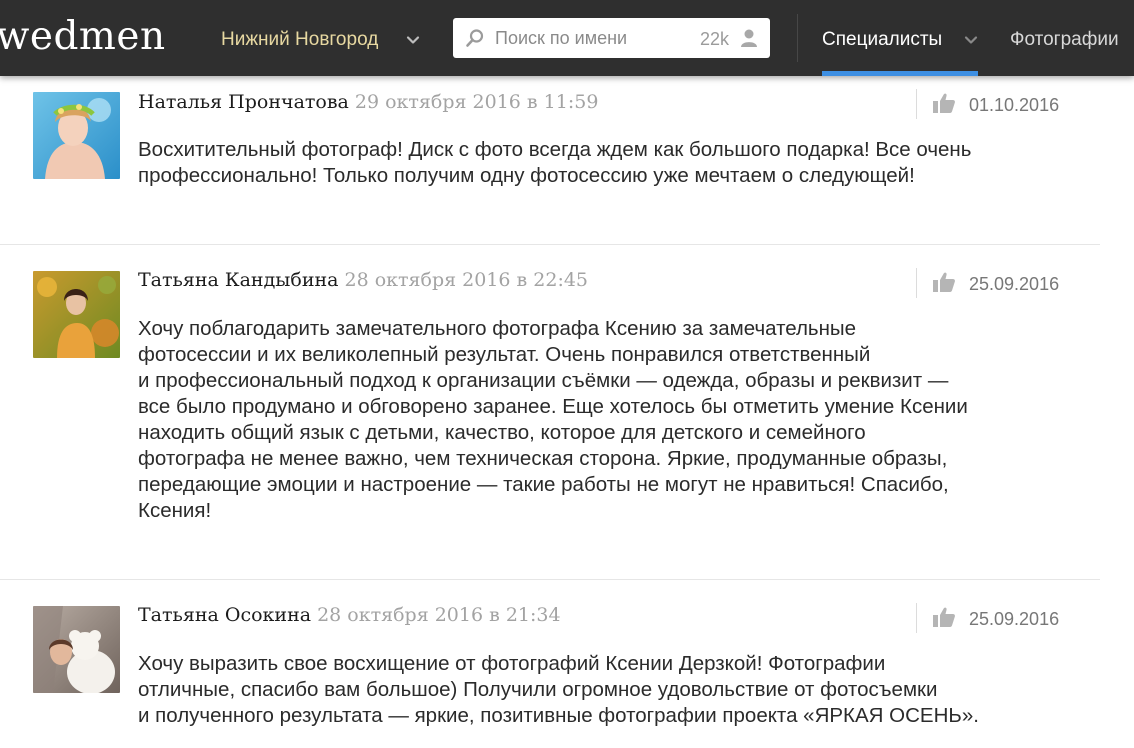 The image size is (1134, 748). What do you see at coordinates (1064, 40) in the screenshot?
I see `nav-tab-photos: Фотографии` at bounding box center [1064, 40].